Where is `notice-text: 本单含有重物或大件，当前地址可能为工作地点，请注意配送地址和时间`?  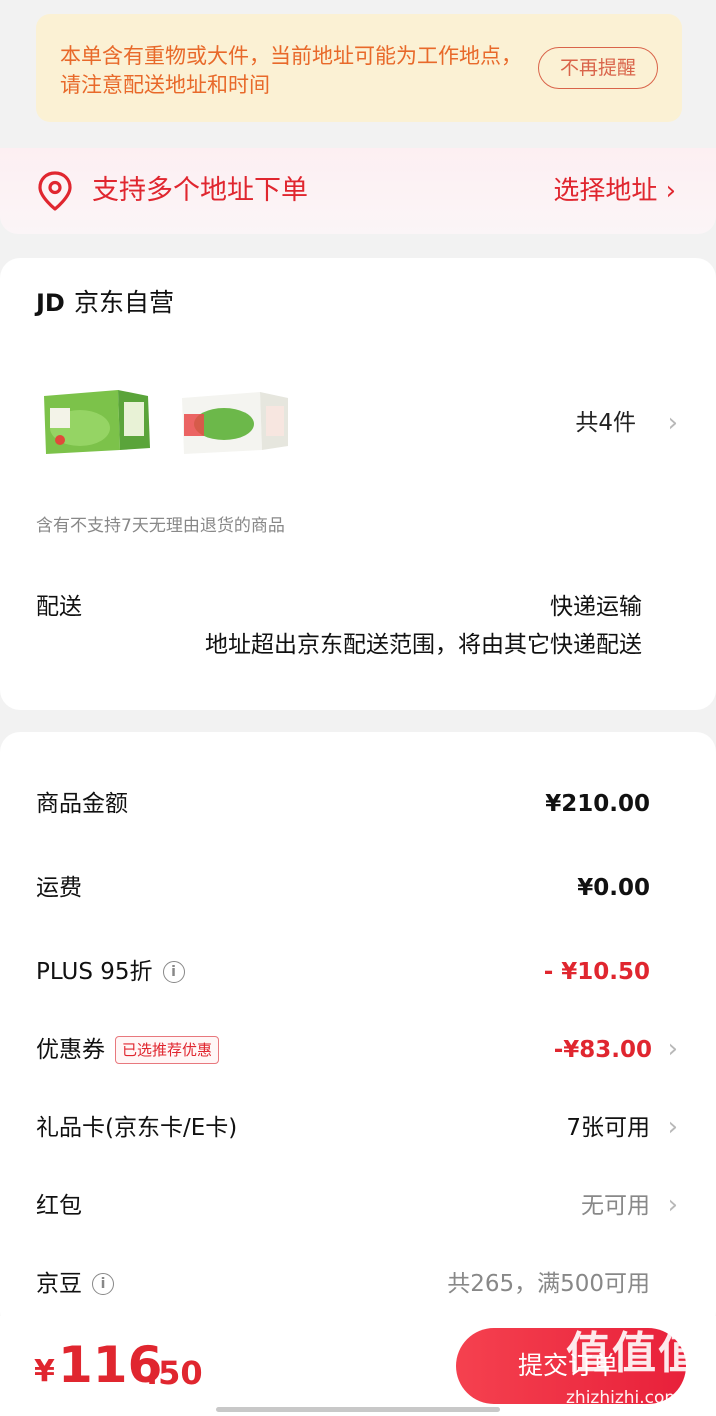
notice-text: 本单含有重物或大件，当前地址可能为工作地点，请注意配送地址和时间 is located at coordinates (291, 70).